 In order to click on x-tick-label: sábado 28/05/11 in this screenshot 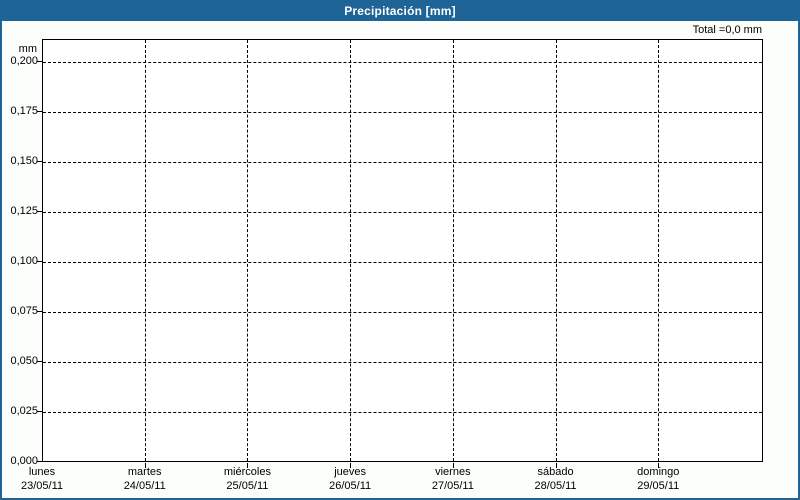, I will do `click(556, 479)`.